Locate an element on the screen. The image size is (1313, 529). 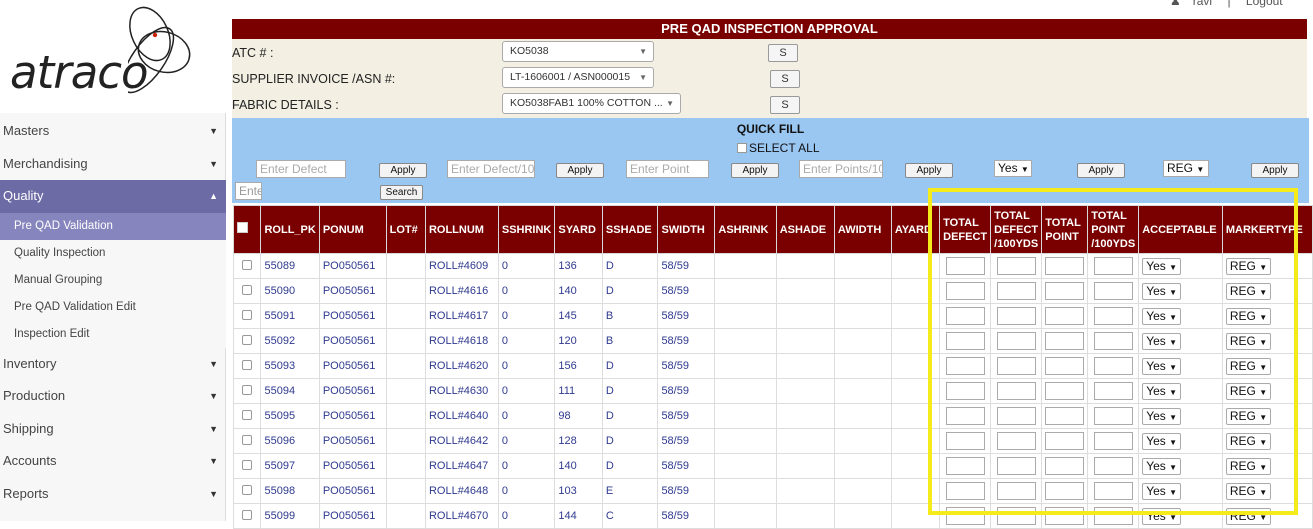
acceptable-quickfill-select: Yes ▼ is located at coordinates (1013, 168).